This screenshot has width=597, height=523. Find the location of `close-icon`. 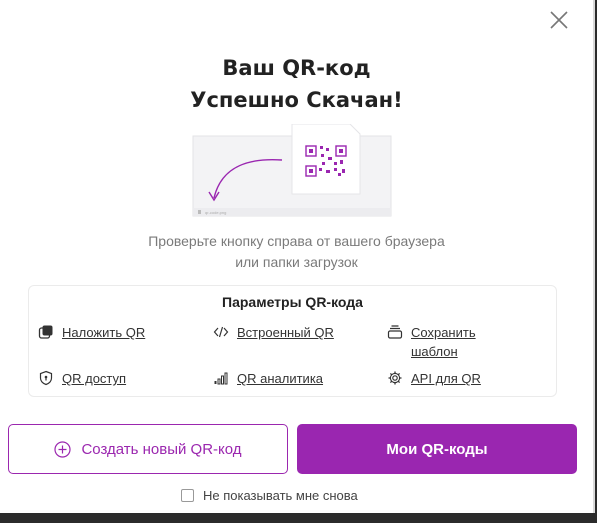

close-icon is located at coordinates (559, 20).